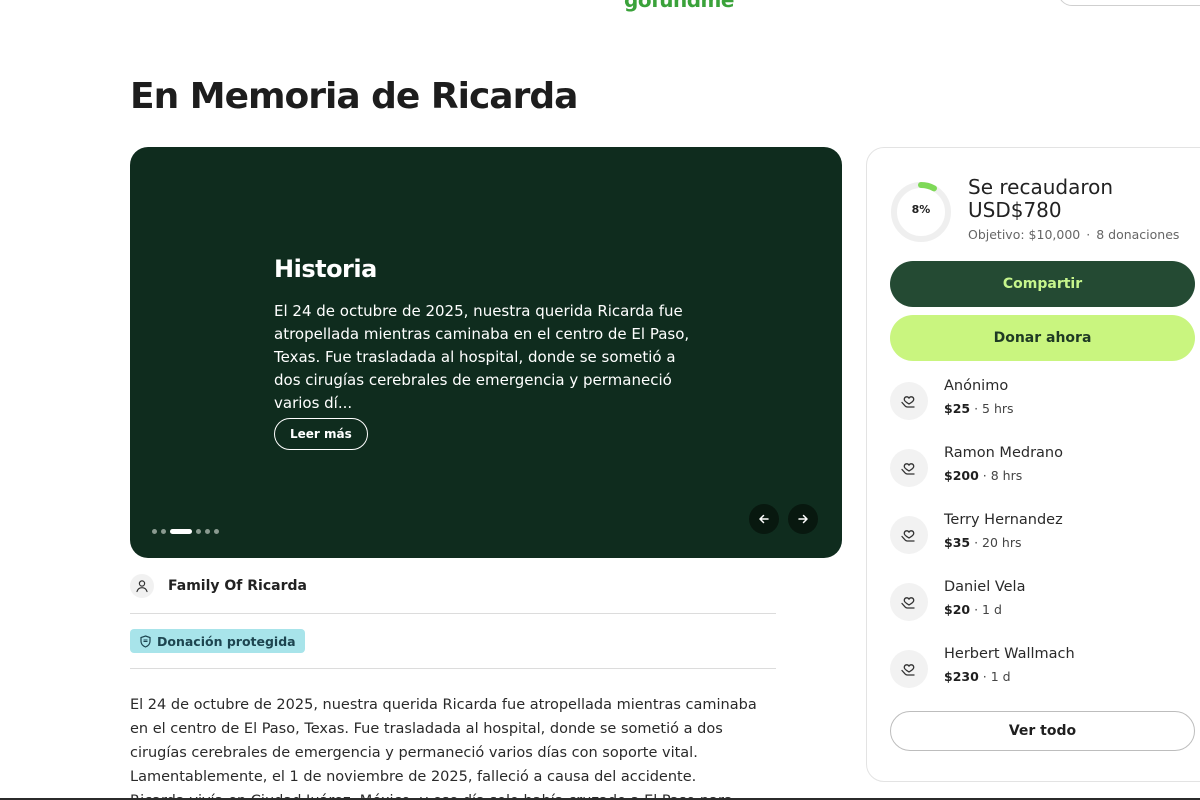 The width and height of the screenshot is (1200, 800). What do you see at coordinates (181, 531) in the screenshot?
I see `carousel-dot-active` at bounding box center [181, 531].